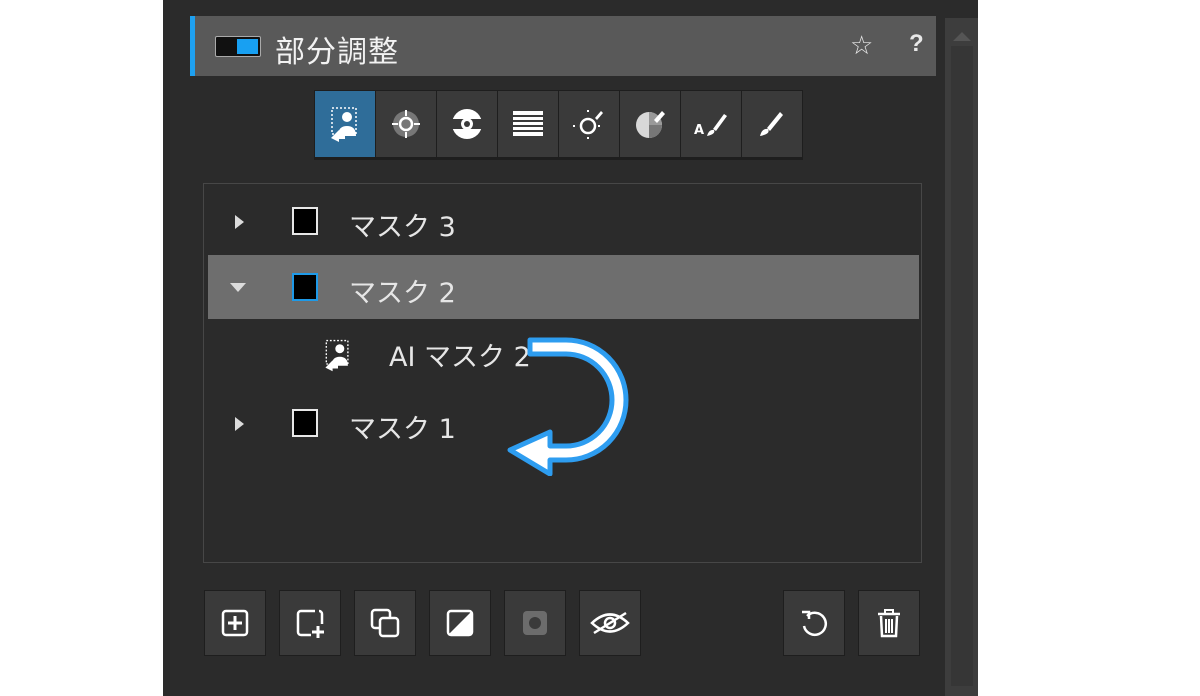  I want to click on scroll-thumb, so click(962, 366).